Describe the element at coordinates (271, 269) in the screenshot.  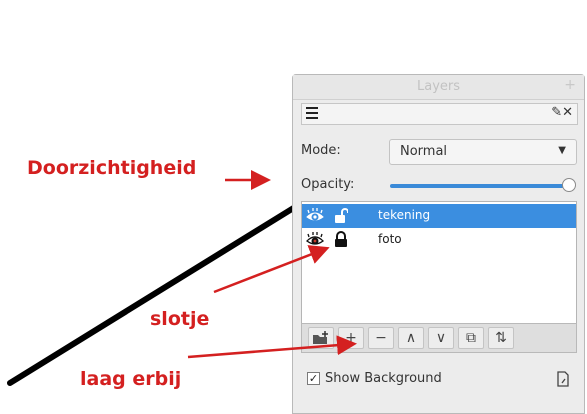
I see `arrow-lock` at that location.